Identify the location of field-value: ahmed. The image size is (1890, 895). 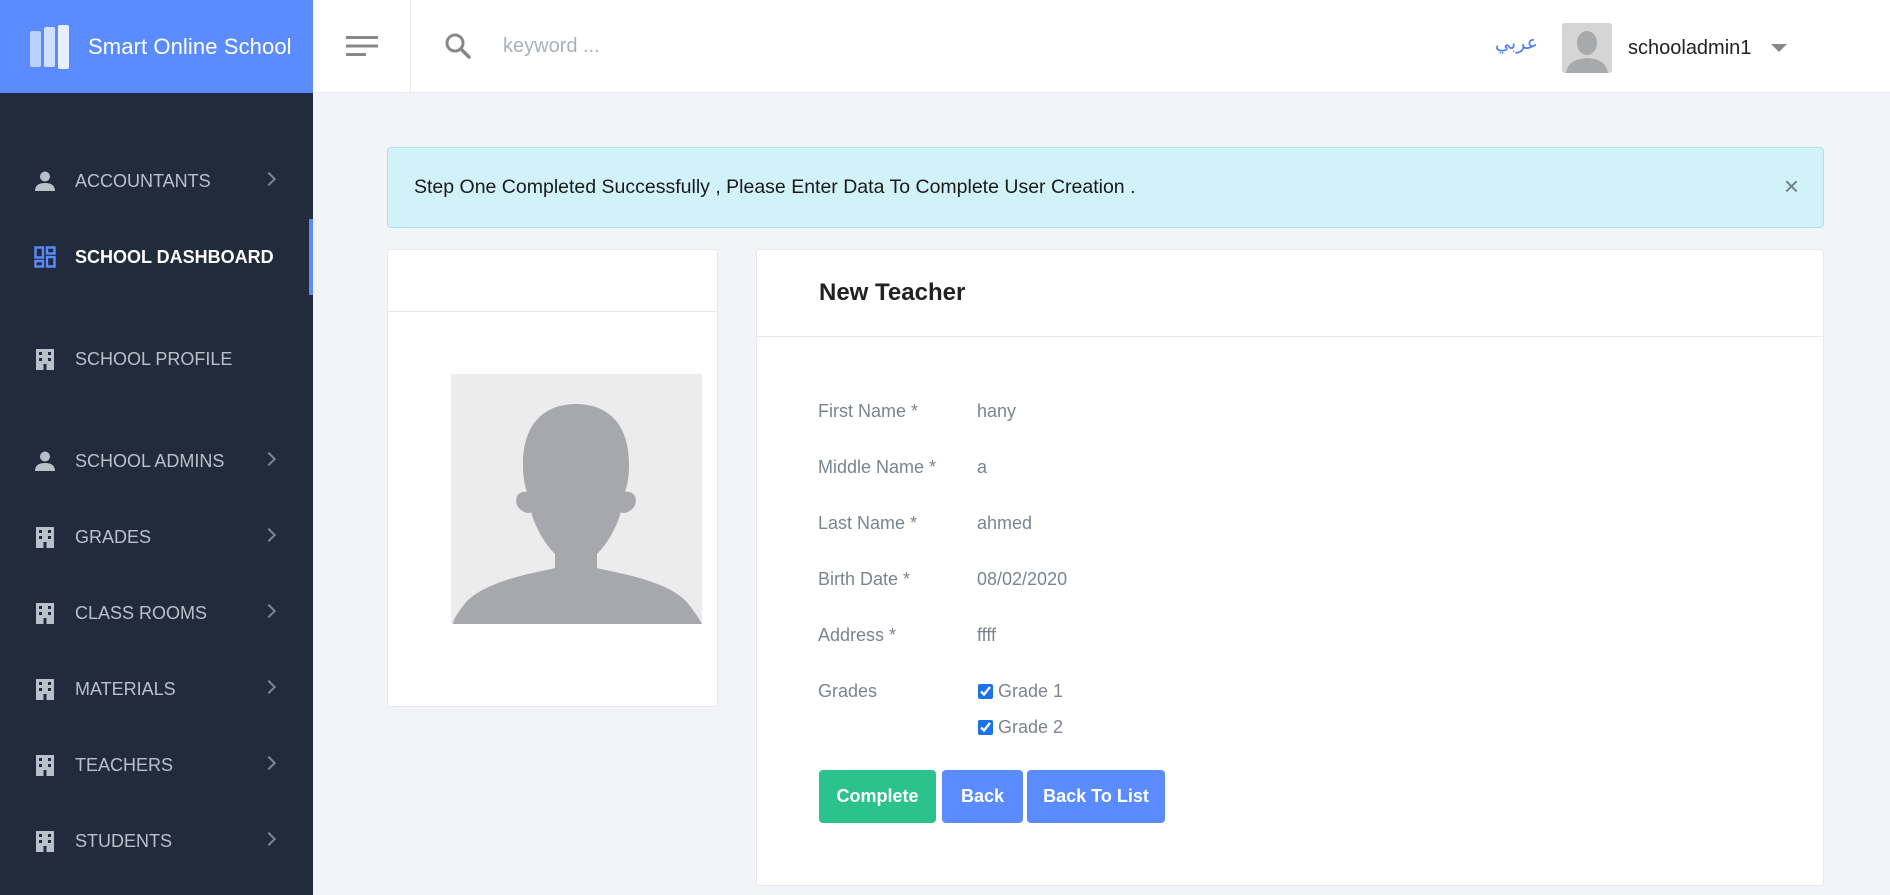
(1005, 523).